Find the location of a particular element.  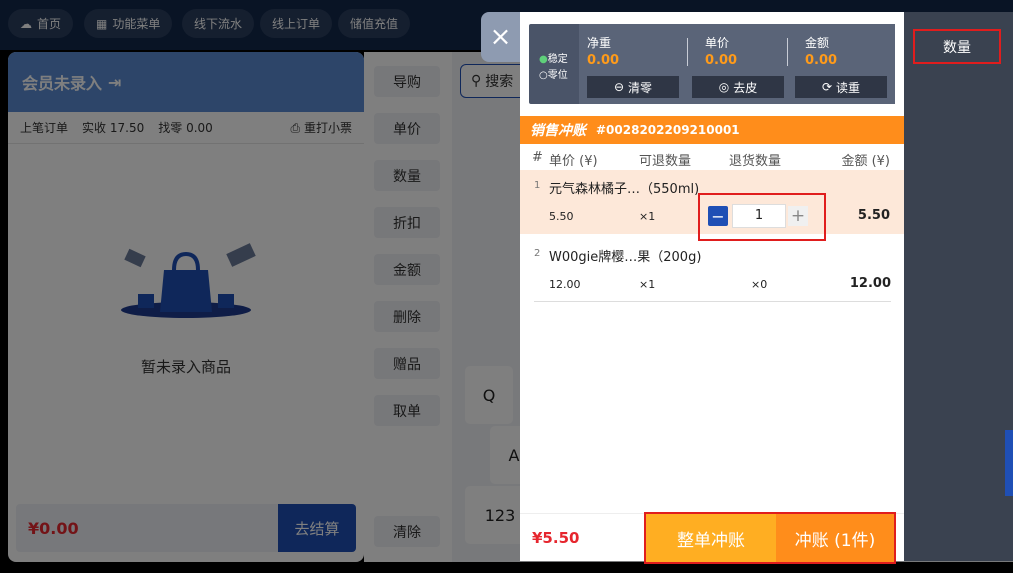

refund-quantity-stepper: − 1 + is located at coordinates (762, 217).